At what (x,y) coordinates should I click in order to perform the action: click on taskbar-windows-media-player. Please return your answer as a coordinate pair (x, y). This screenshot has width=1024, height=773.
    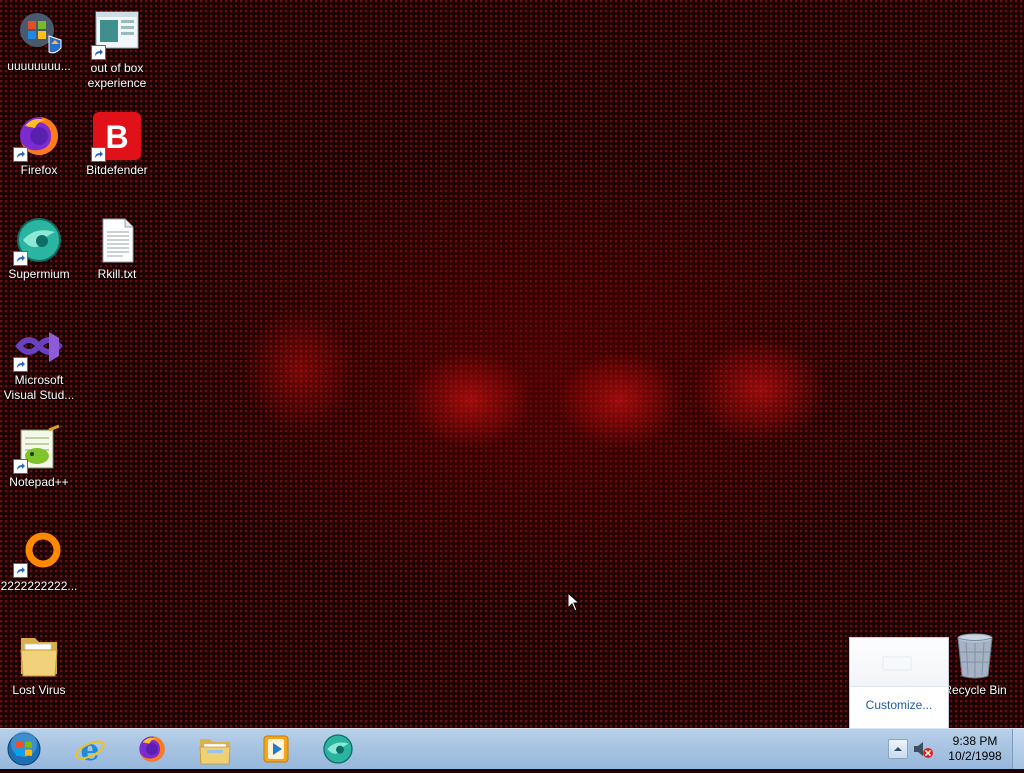
    Looking at the image, I should click on (276, 749).